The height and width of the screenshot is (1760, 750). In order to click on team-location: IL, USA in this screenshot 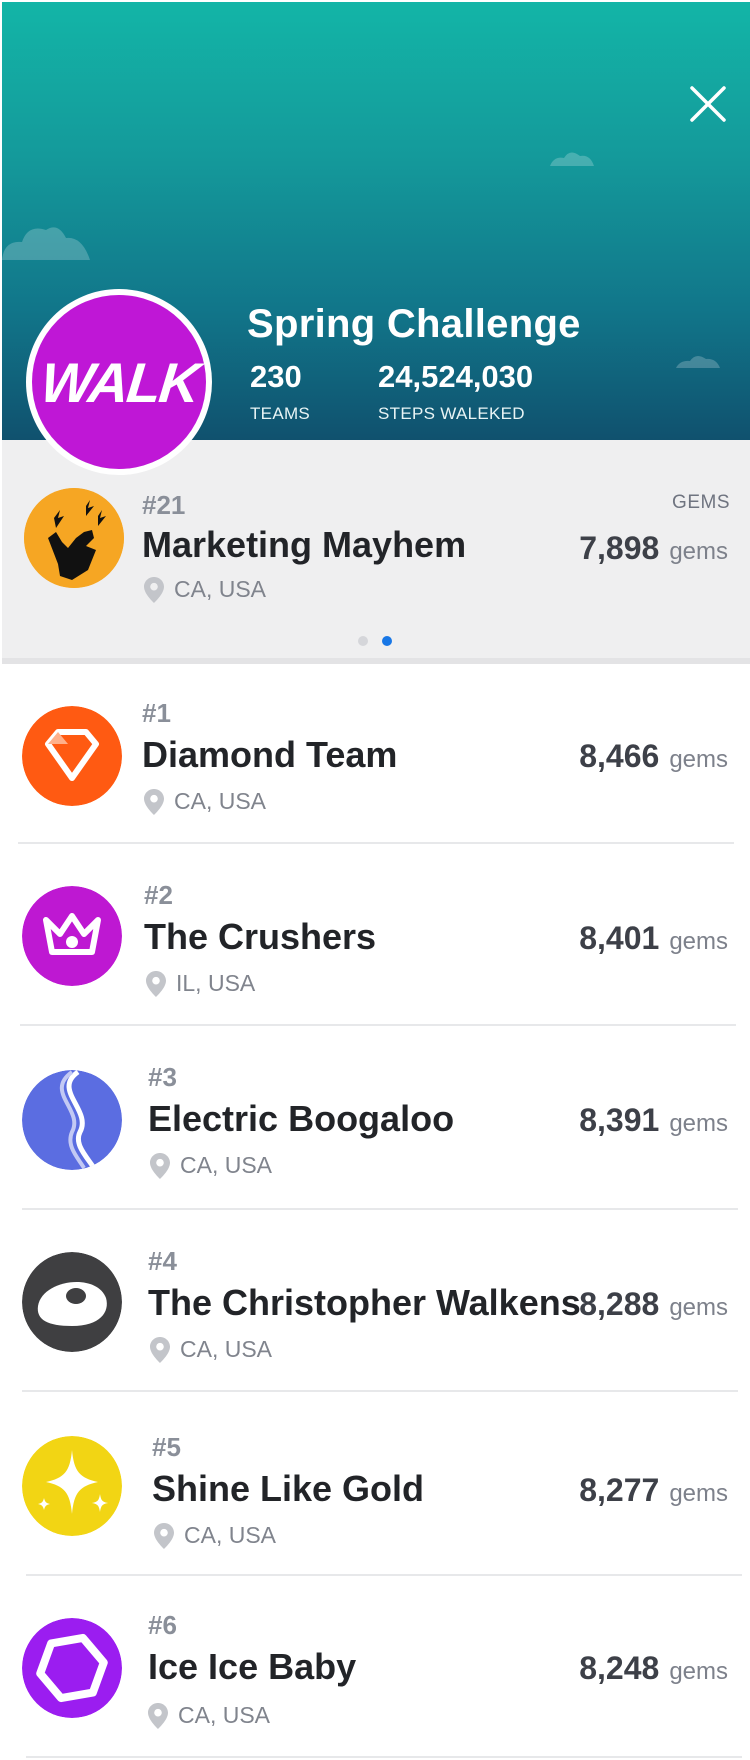, I will do `click(200, 983)`.